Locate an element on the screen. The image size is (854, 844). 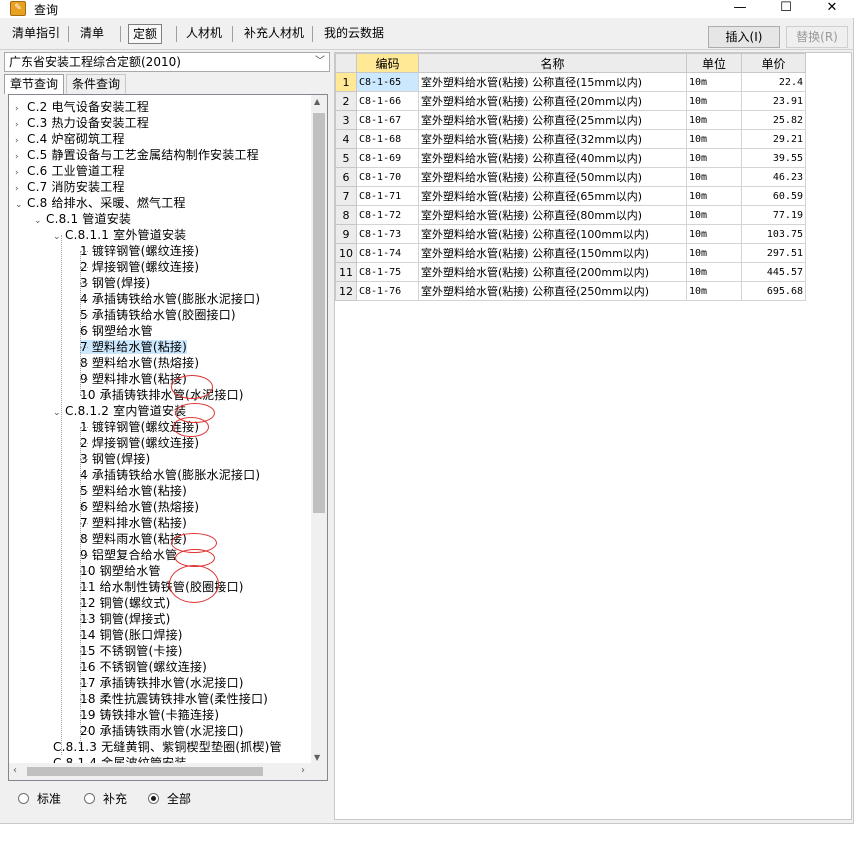
tree-node: 11 给水制性铸铁管(胶圈接口) is located at coordinates (162, 587).